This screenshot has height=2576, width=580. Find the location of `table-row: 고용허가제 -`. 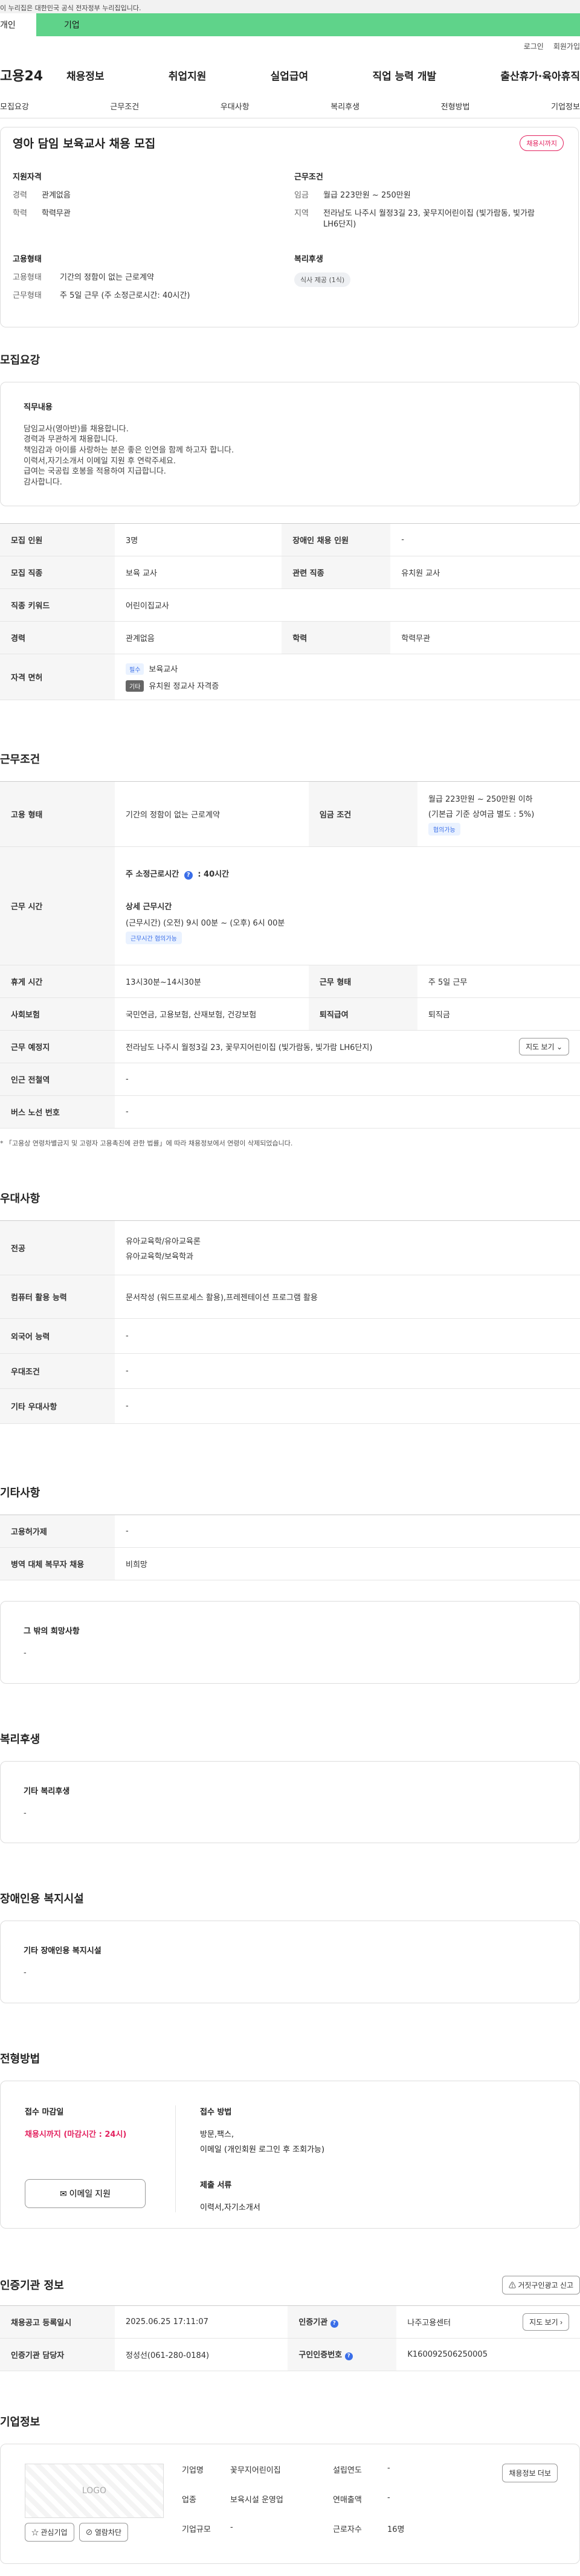

table-row: 고용허가제 - is located at coordinates (290, 1531).